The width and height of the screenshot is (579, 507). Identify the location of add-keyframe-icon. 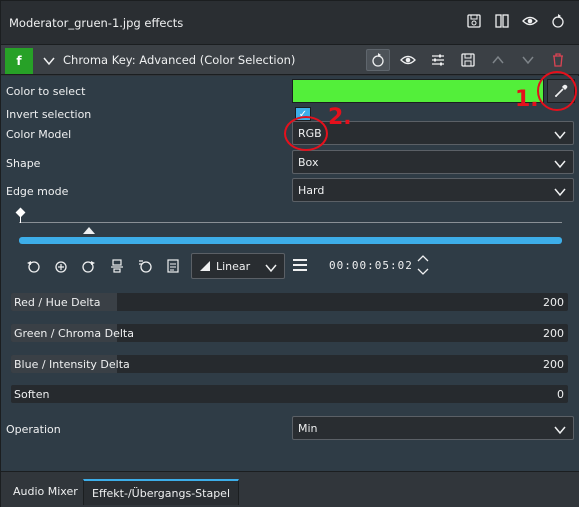
(61, 266).